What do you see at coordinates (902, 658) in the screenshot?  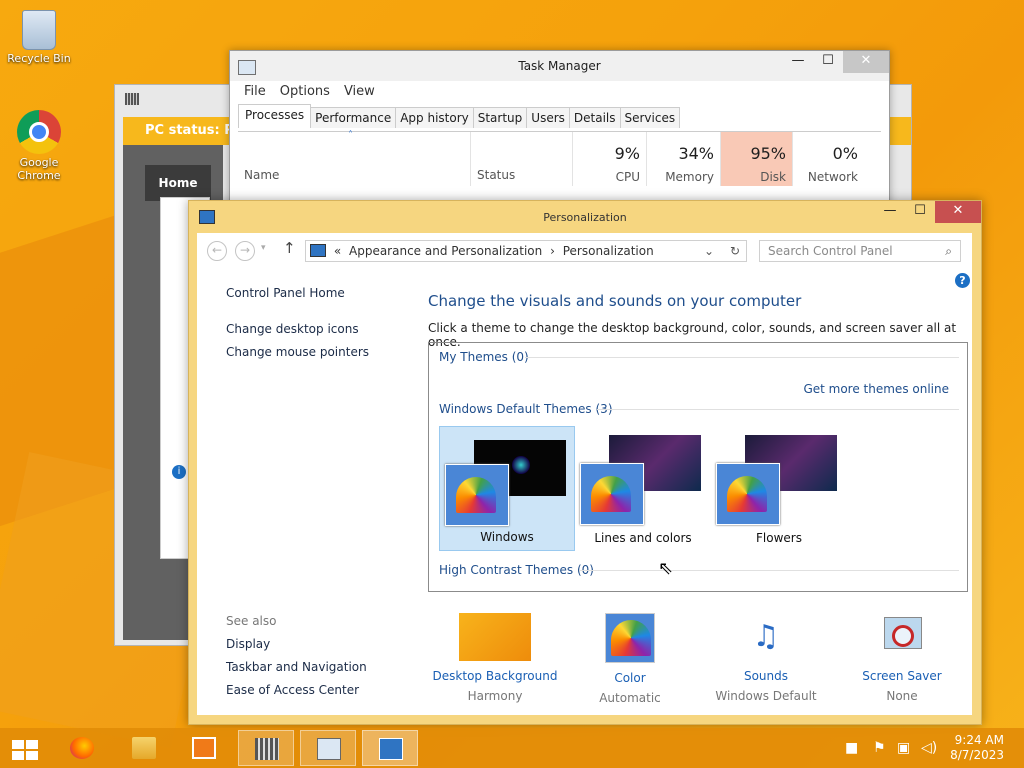 I see `screen-saver-button: Screen Saver None` at bounding box center [902, 658].